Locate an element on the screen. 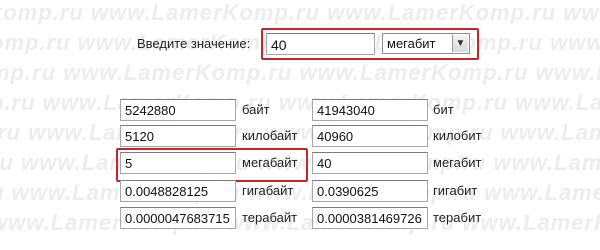  bytes-label: байт is located at coordinates (256, 109).